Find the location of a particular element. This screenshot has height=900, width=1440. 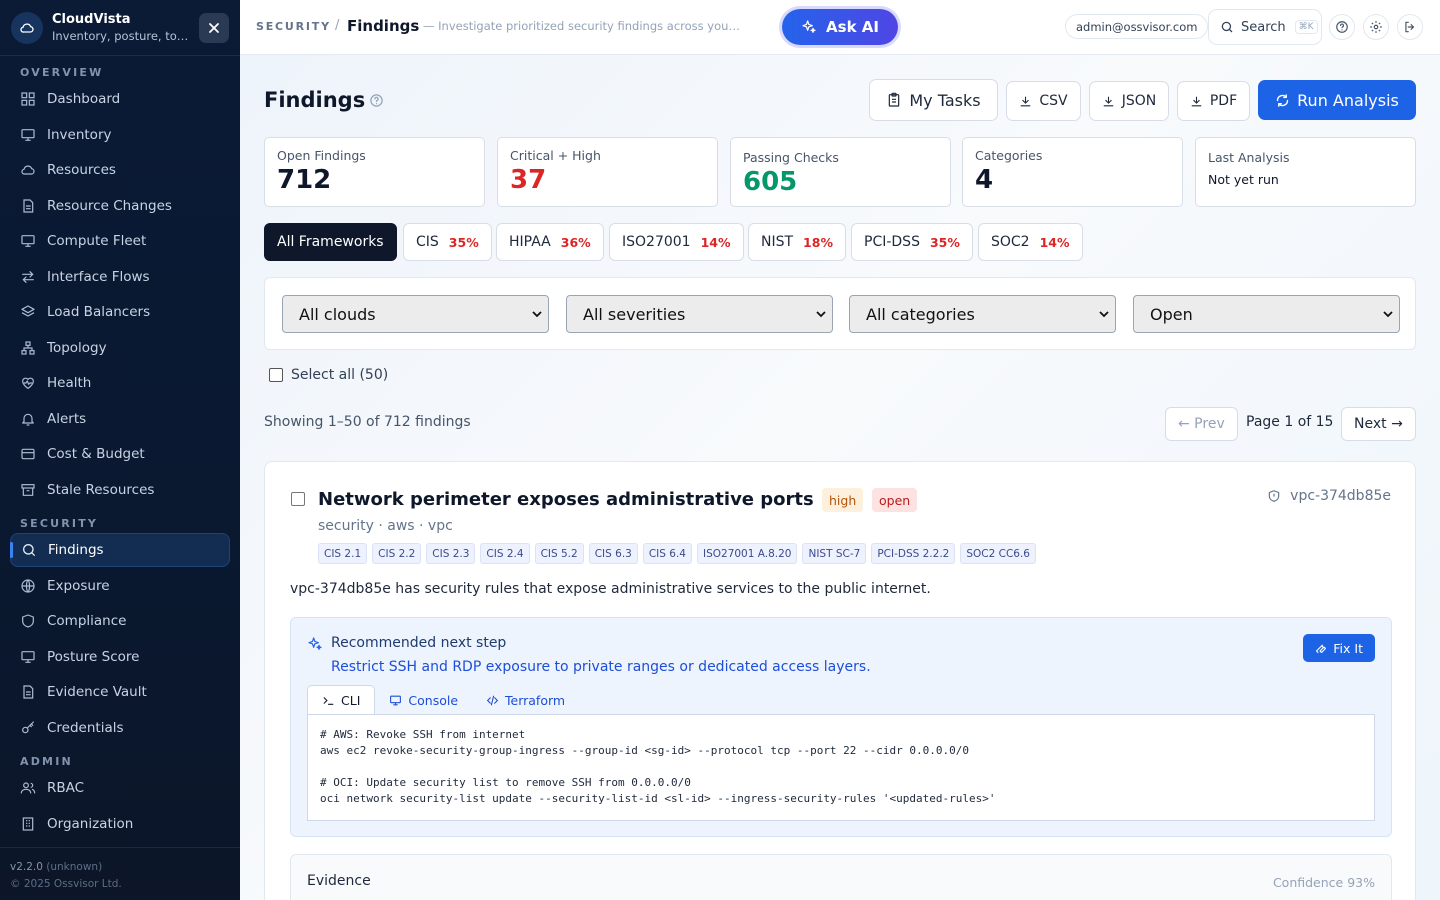

building-icon is located at coordinates (28, 824).